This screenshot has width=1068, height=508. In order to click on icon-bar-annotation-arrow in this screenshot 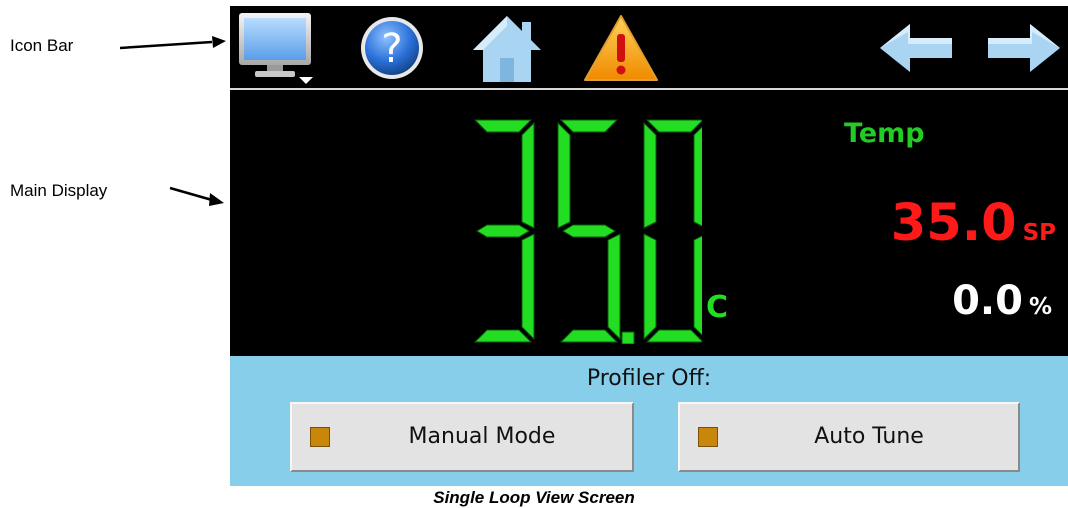, I will do `click(172, 43)`.